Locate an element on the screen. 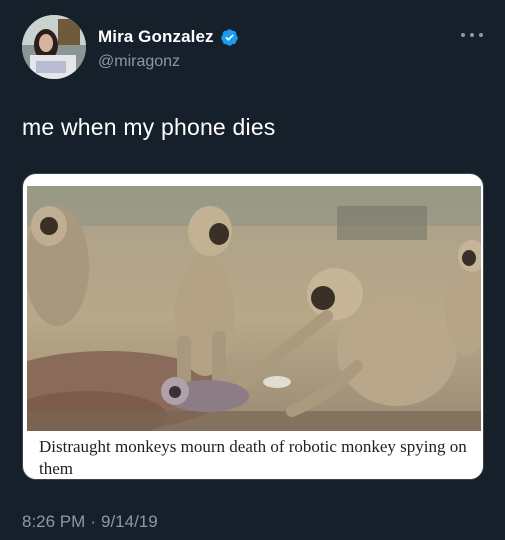 The width and height of the screenshot is (505, 540). author-handle: @miragonz is located at coordinates (139, 62).